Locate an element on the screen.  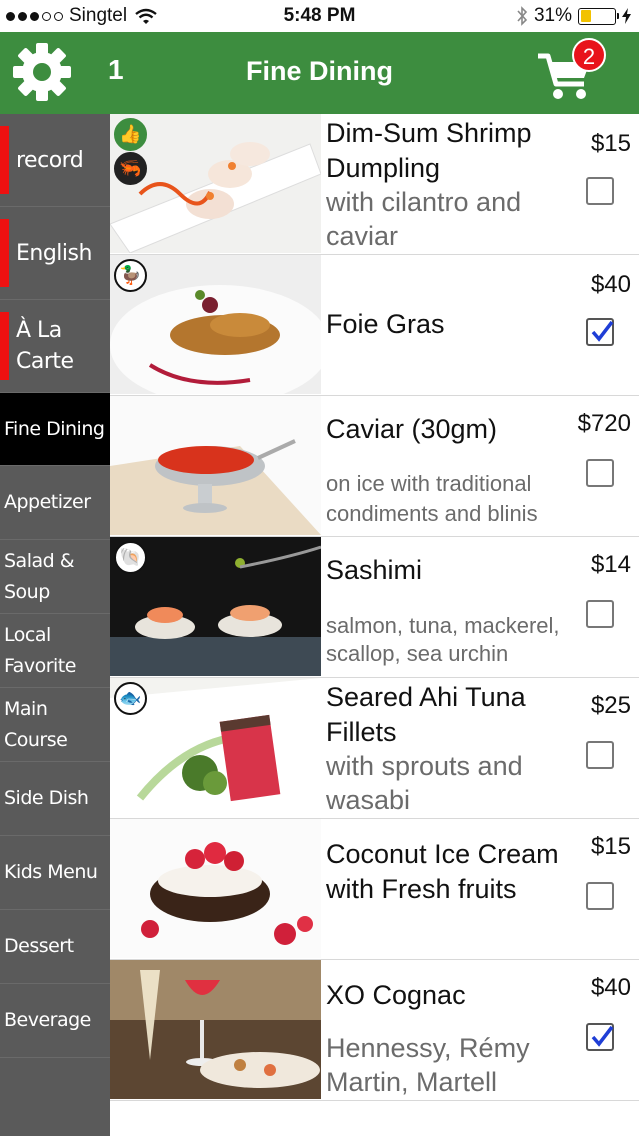
sidebar-item-label: Appetizer is located at coordinates (47, 502).